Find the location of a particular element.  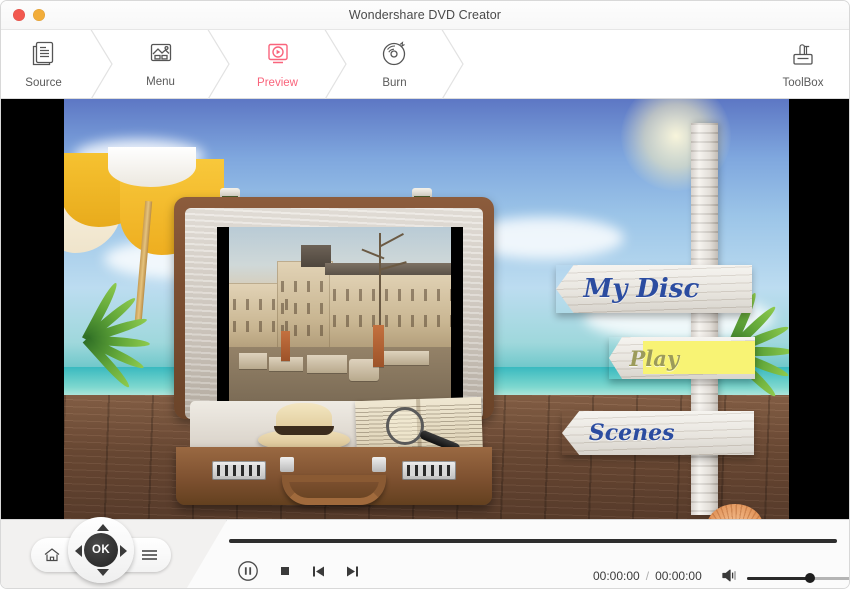

down-arrow-icon is located at coordinates (103, 572).